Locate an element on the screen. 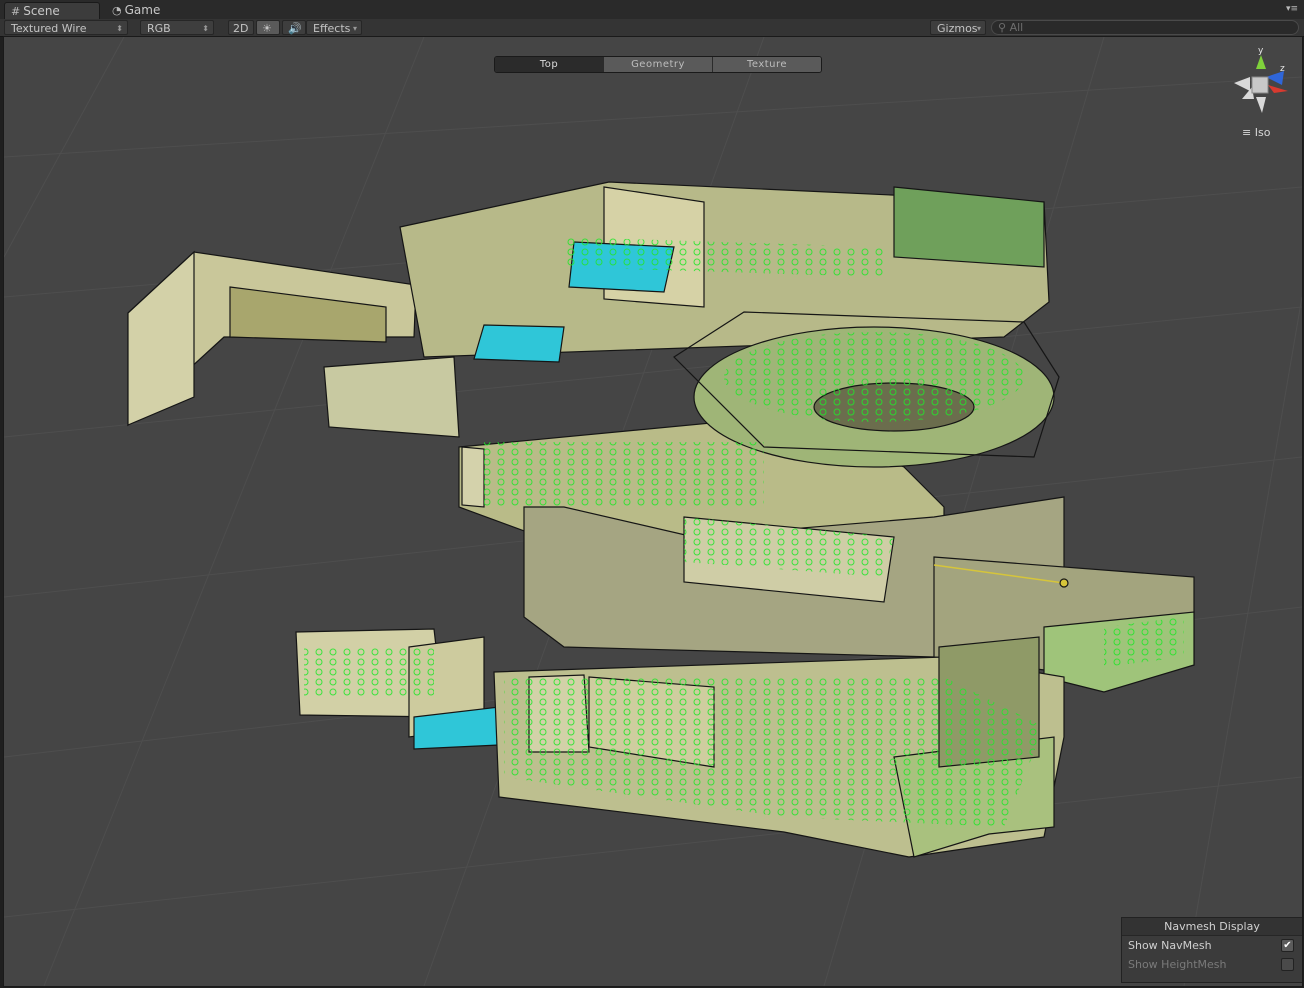 The image size is (1304, 988). view-tab-top: Top is located at coordinates (549, 64).